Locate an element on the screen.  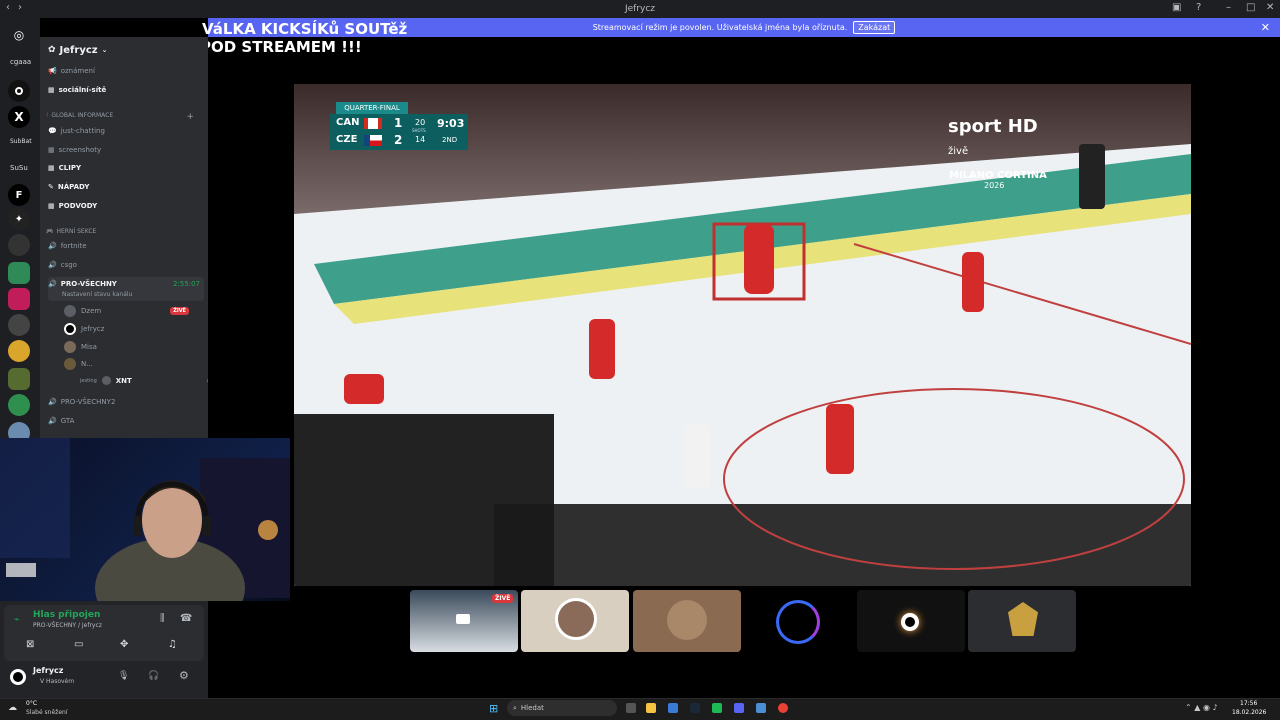
voice-user: Dzem ŽIVĚ is located at coordinates (126, 311).